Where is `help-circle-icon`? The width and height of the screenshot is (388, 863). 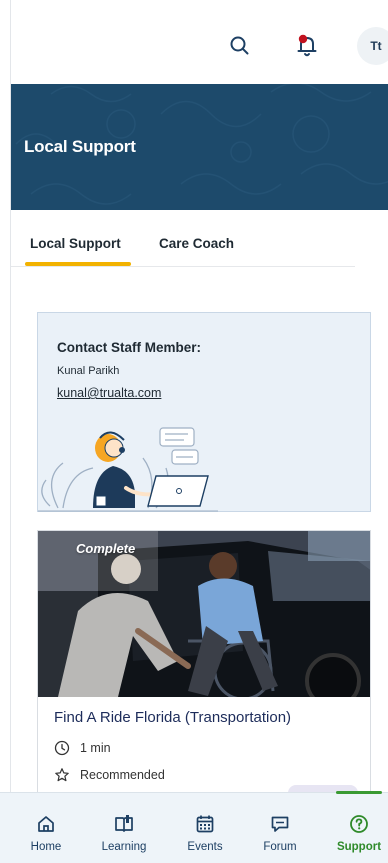
help-circle-icon is located at coordinates (359, 824).